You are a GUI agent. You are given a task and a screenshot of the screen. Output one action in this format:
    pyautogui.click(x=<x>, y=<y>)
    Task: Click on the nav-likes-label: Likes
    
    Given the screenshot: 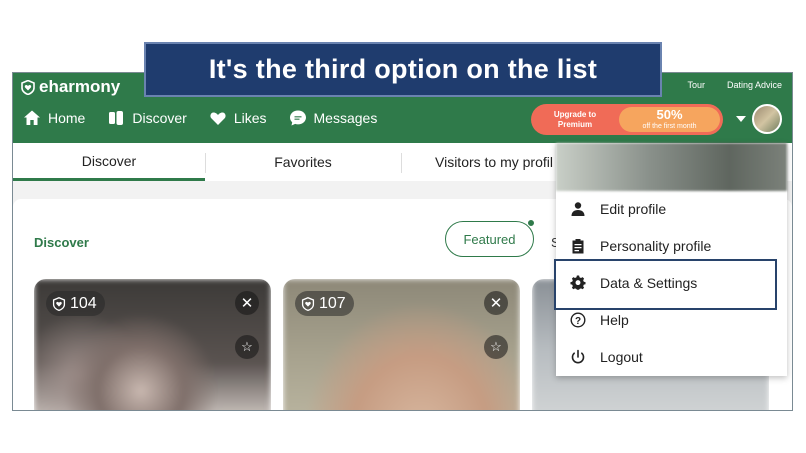 What is the action you would take?
    pyautogui.click(x=250, y=118)
    